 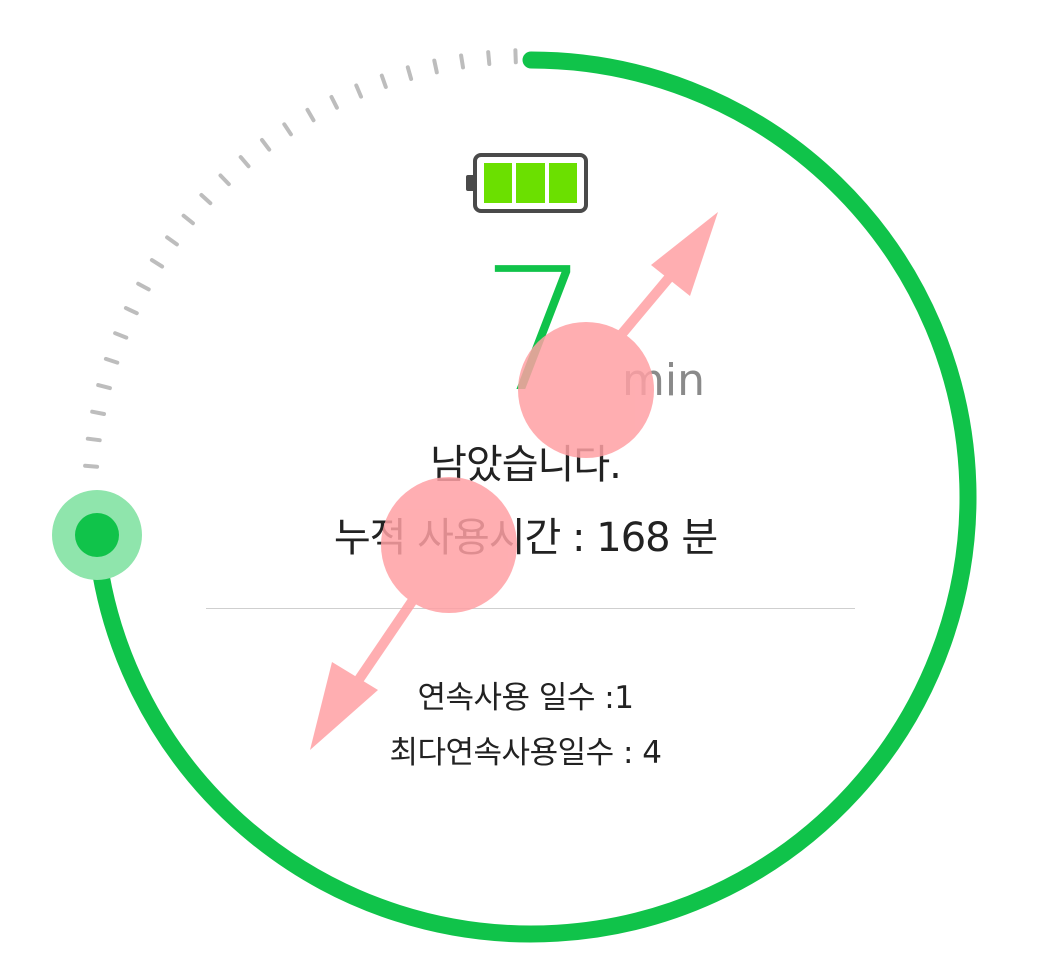 I want to click on streak-days-label: 연속사용 일수 :, so click(x=516, y=698).